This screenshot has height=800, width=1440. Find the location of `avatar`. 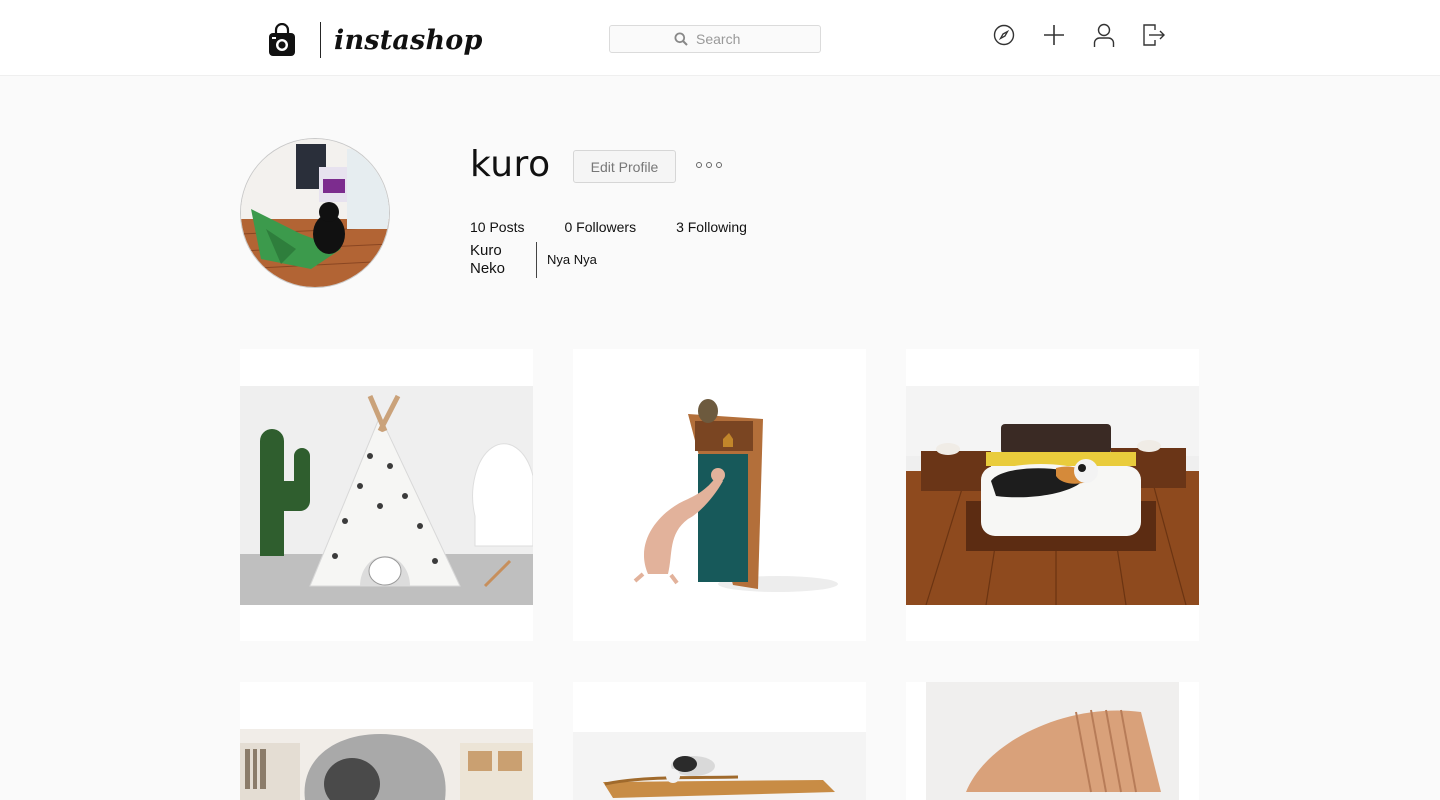

avatar is located at coordinates (315, 213).